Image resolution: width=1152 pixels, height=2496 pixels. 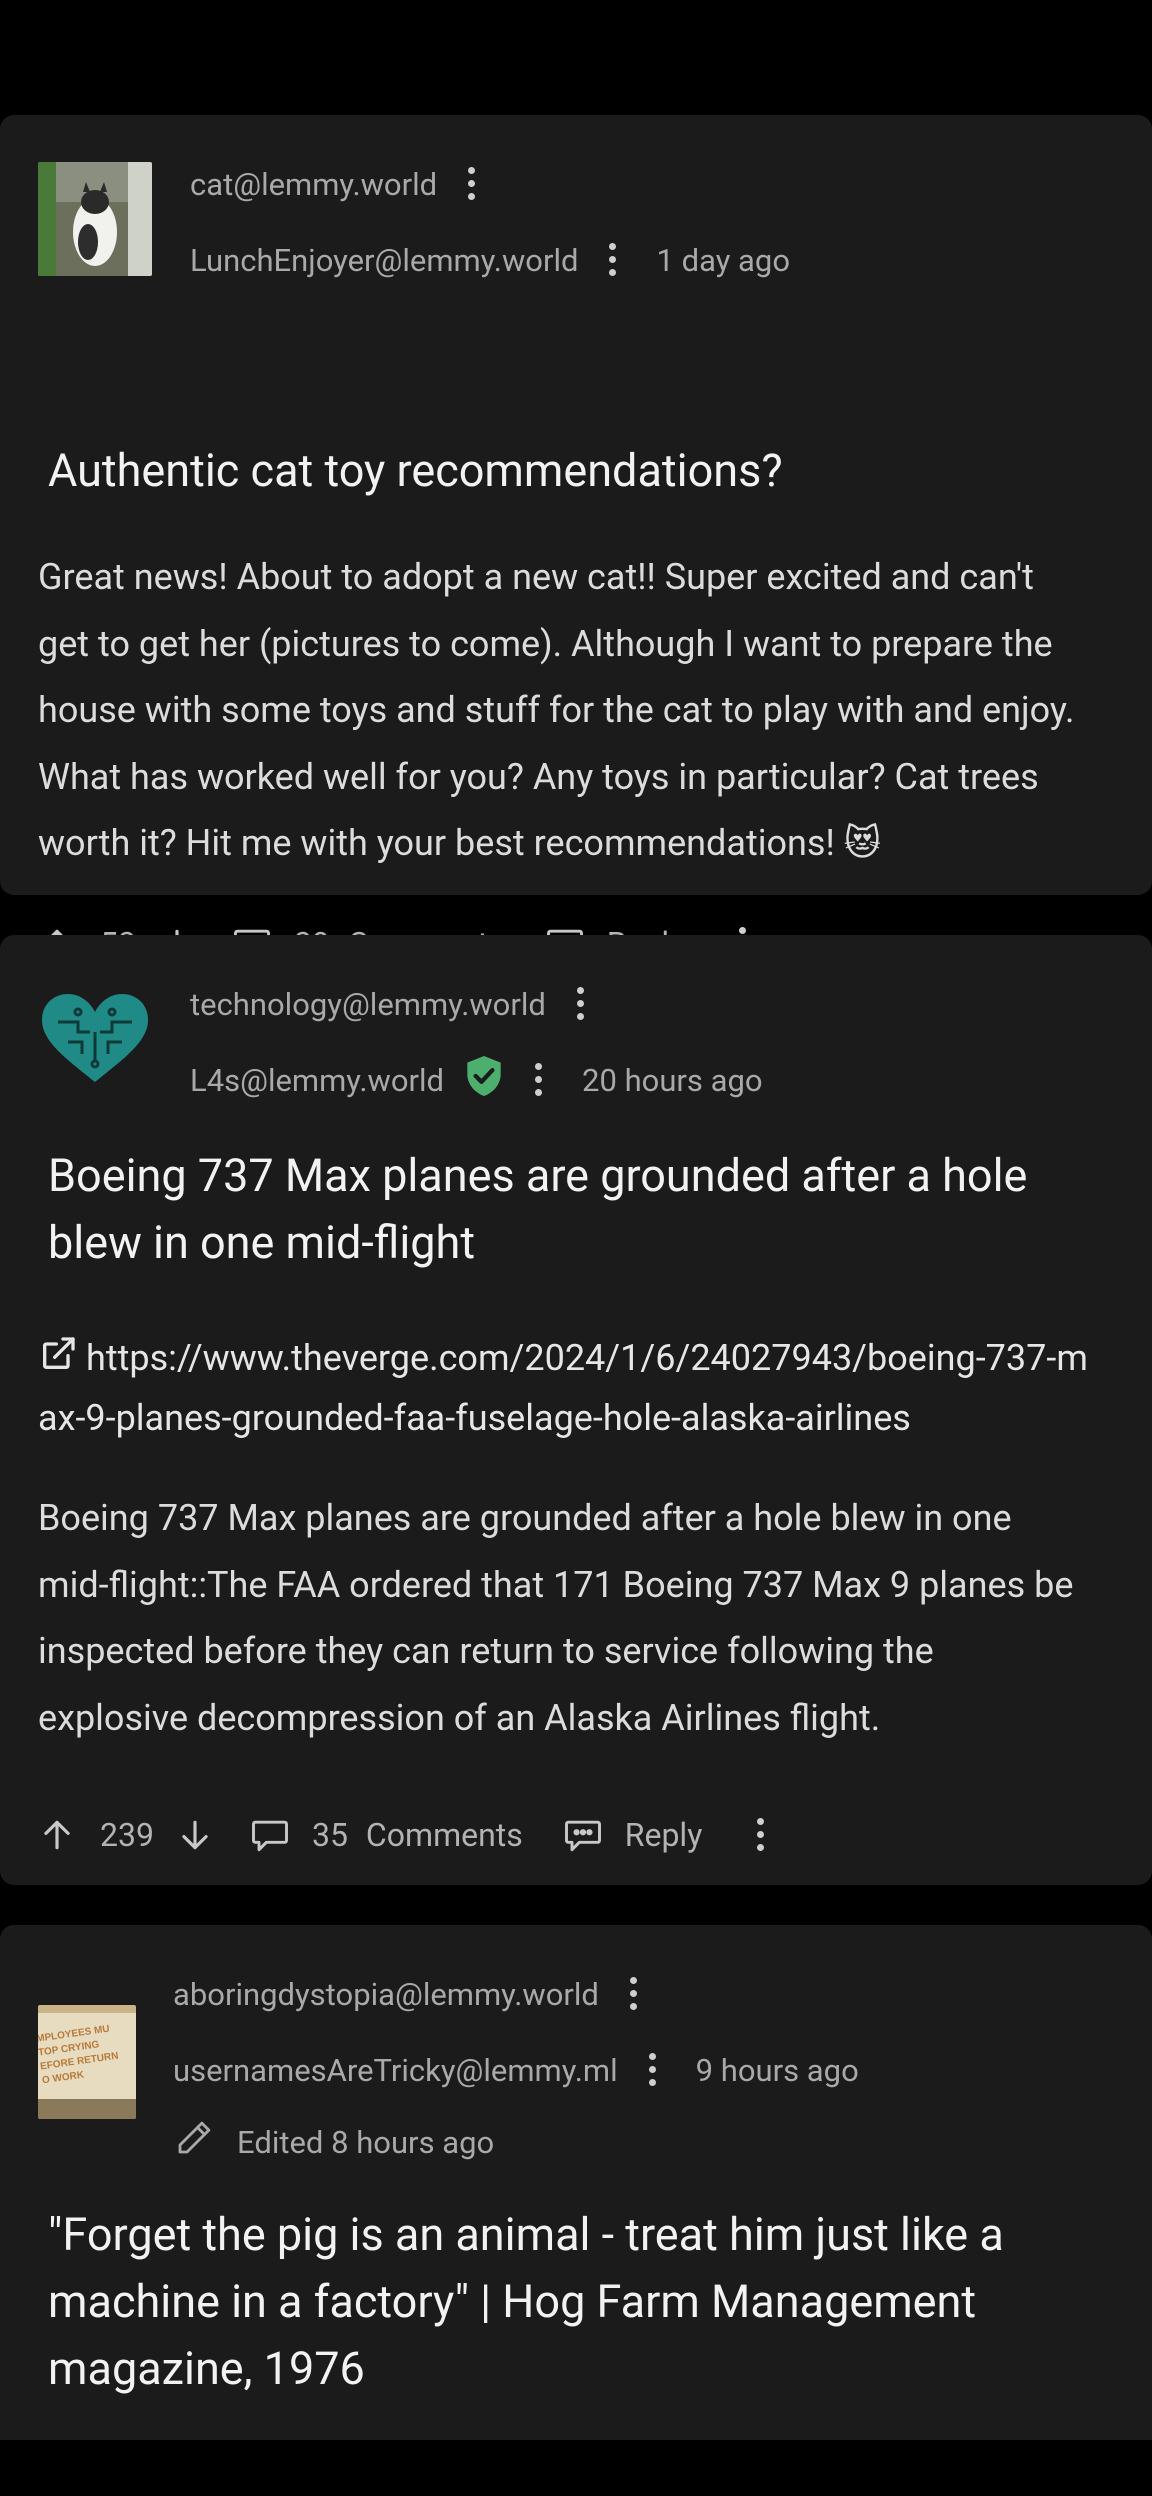 What do you see at coordinates (317, 1080) in the screenshot?
I see `author-name: L4s@lemmy.world` at bounding box center [317, 1080].